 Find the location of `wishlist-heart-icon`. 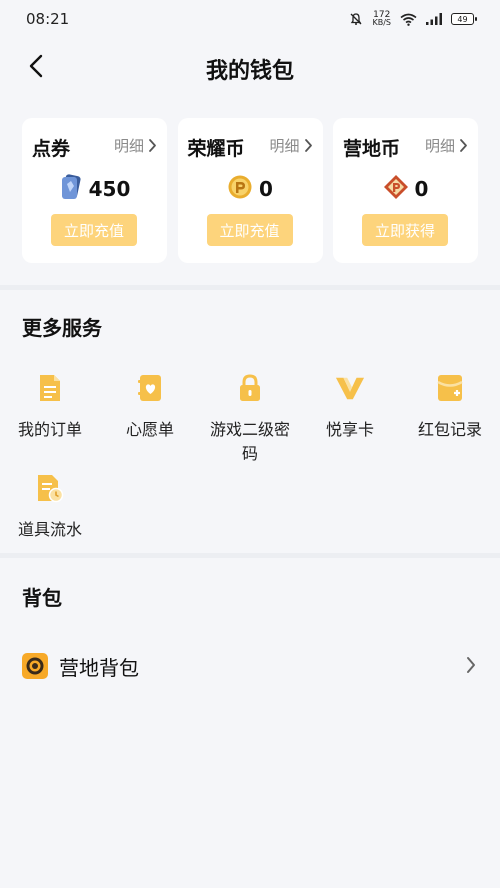

wishlist-heart-icon is located at coordinates (150, 388).